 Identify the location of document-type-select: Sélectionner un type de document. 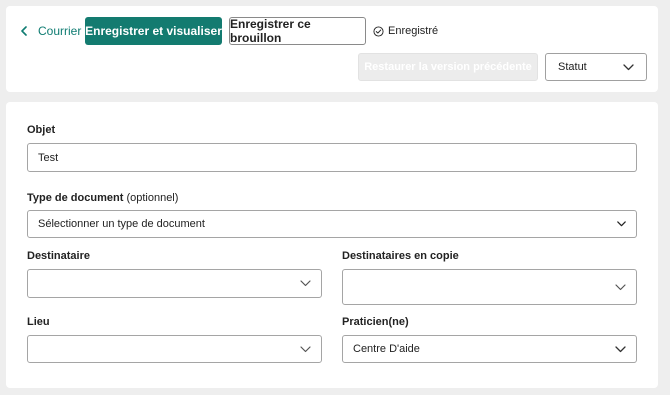
(332, 224).